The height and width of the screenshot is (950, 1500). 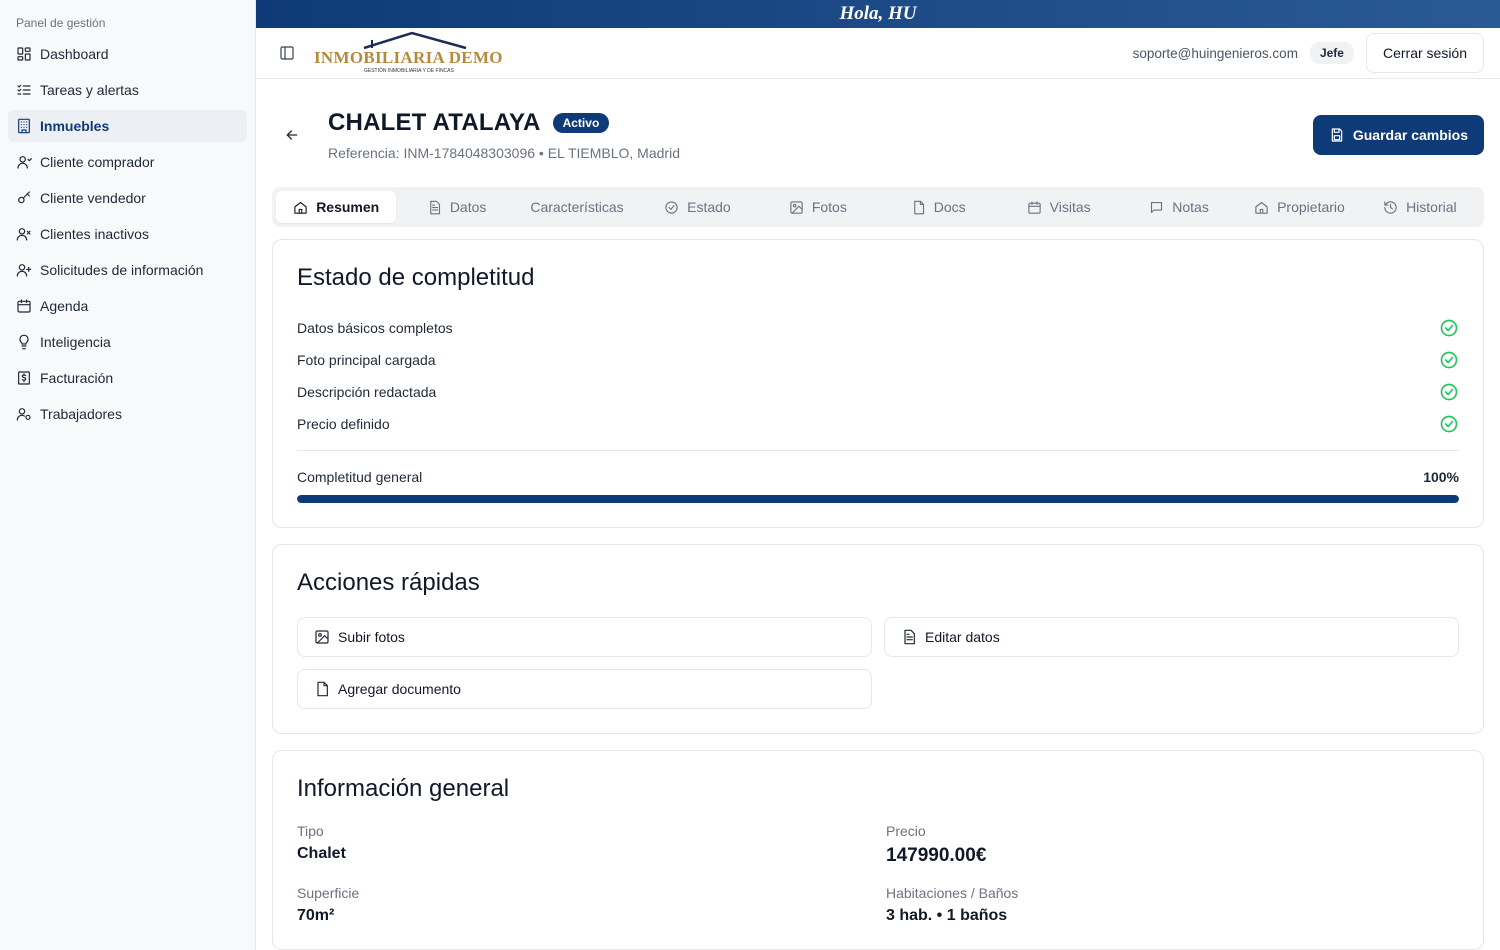 What do you see at coordinates (408, 57) in the screenshot?
I see `logo-main-text: INMOBILIARIA DEMO` at bounding box center [408, 57].